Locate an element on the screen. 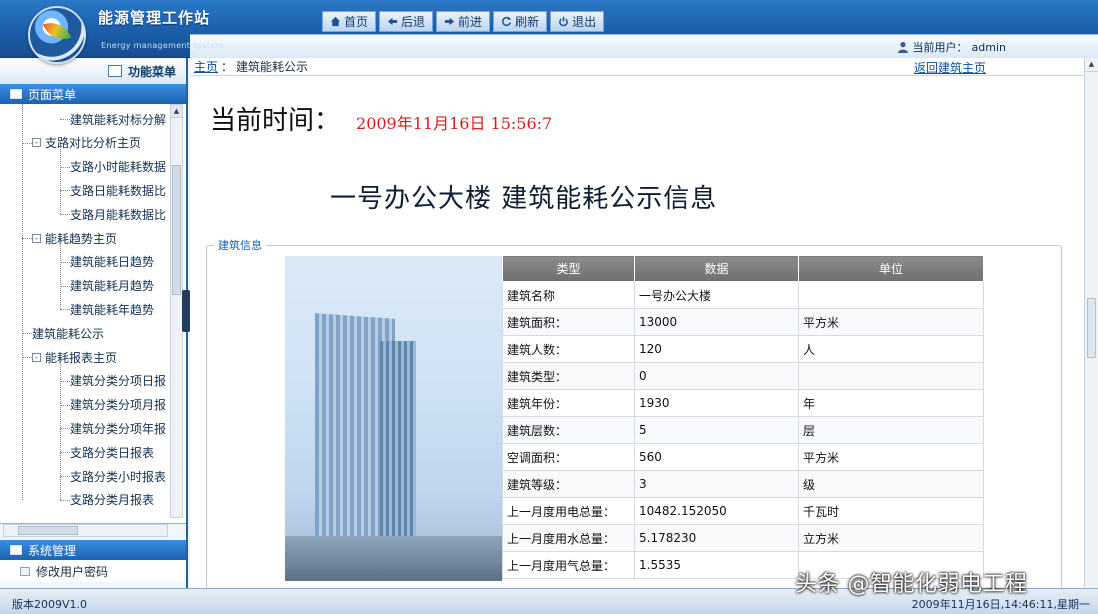  forward-button: 前进 is located at coordinates (463, 21).